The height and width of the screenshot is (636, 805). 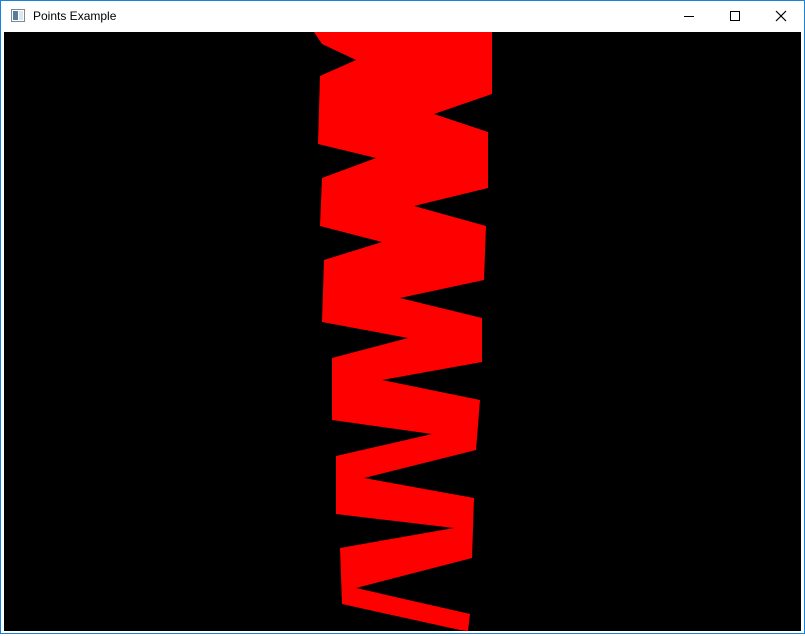 What do you see at coordinates (75, 16) in the screenshot?
I see `window-title: Points Example` at bounding box center [75, 16].